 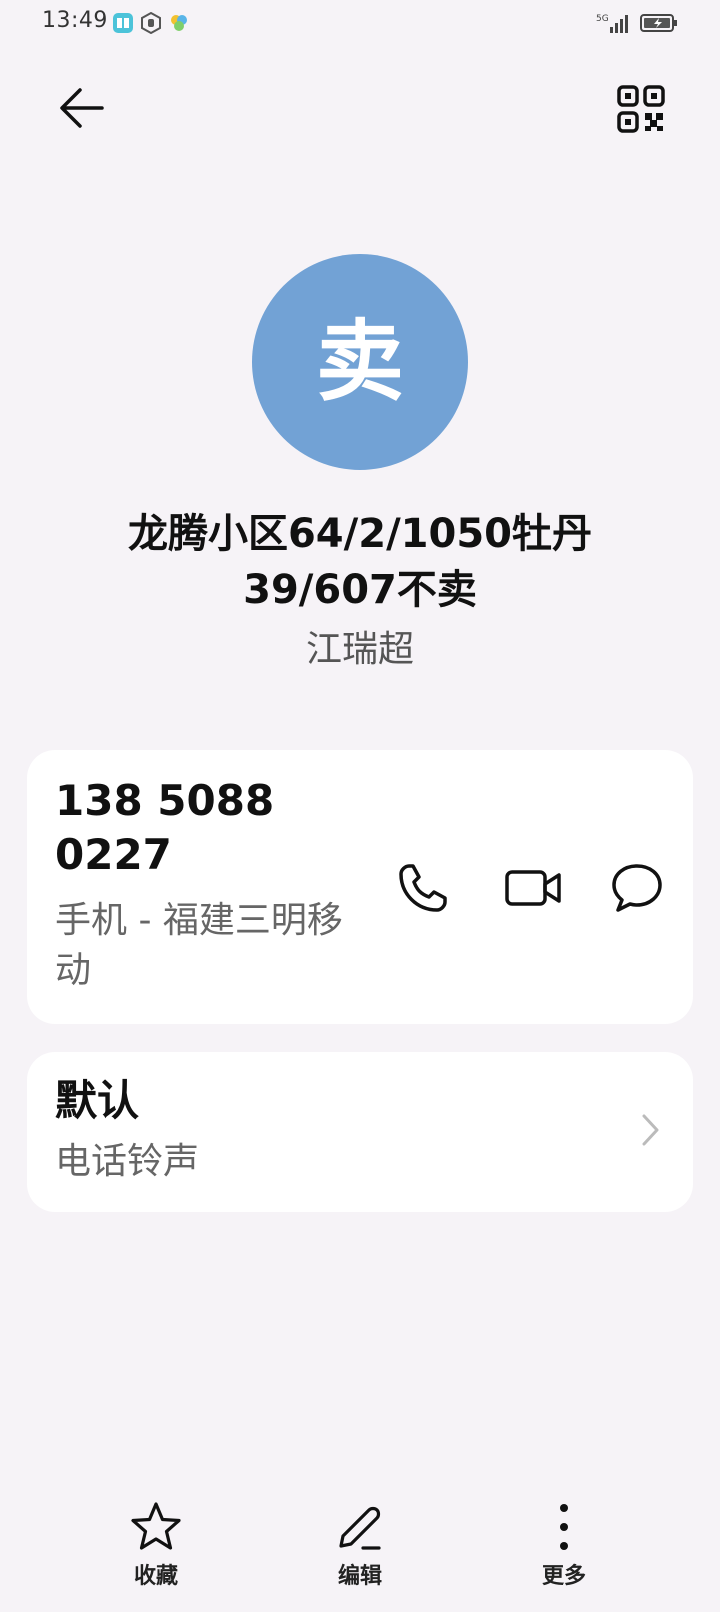 What do you see at coordinates (612, 23) in the screenshot?
I see `signal-5g-icon: 5G` at bounding box center [612, 23].